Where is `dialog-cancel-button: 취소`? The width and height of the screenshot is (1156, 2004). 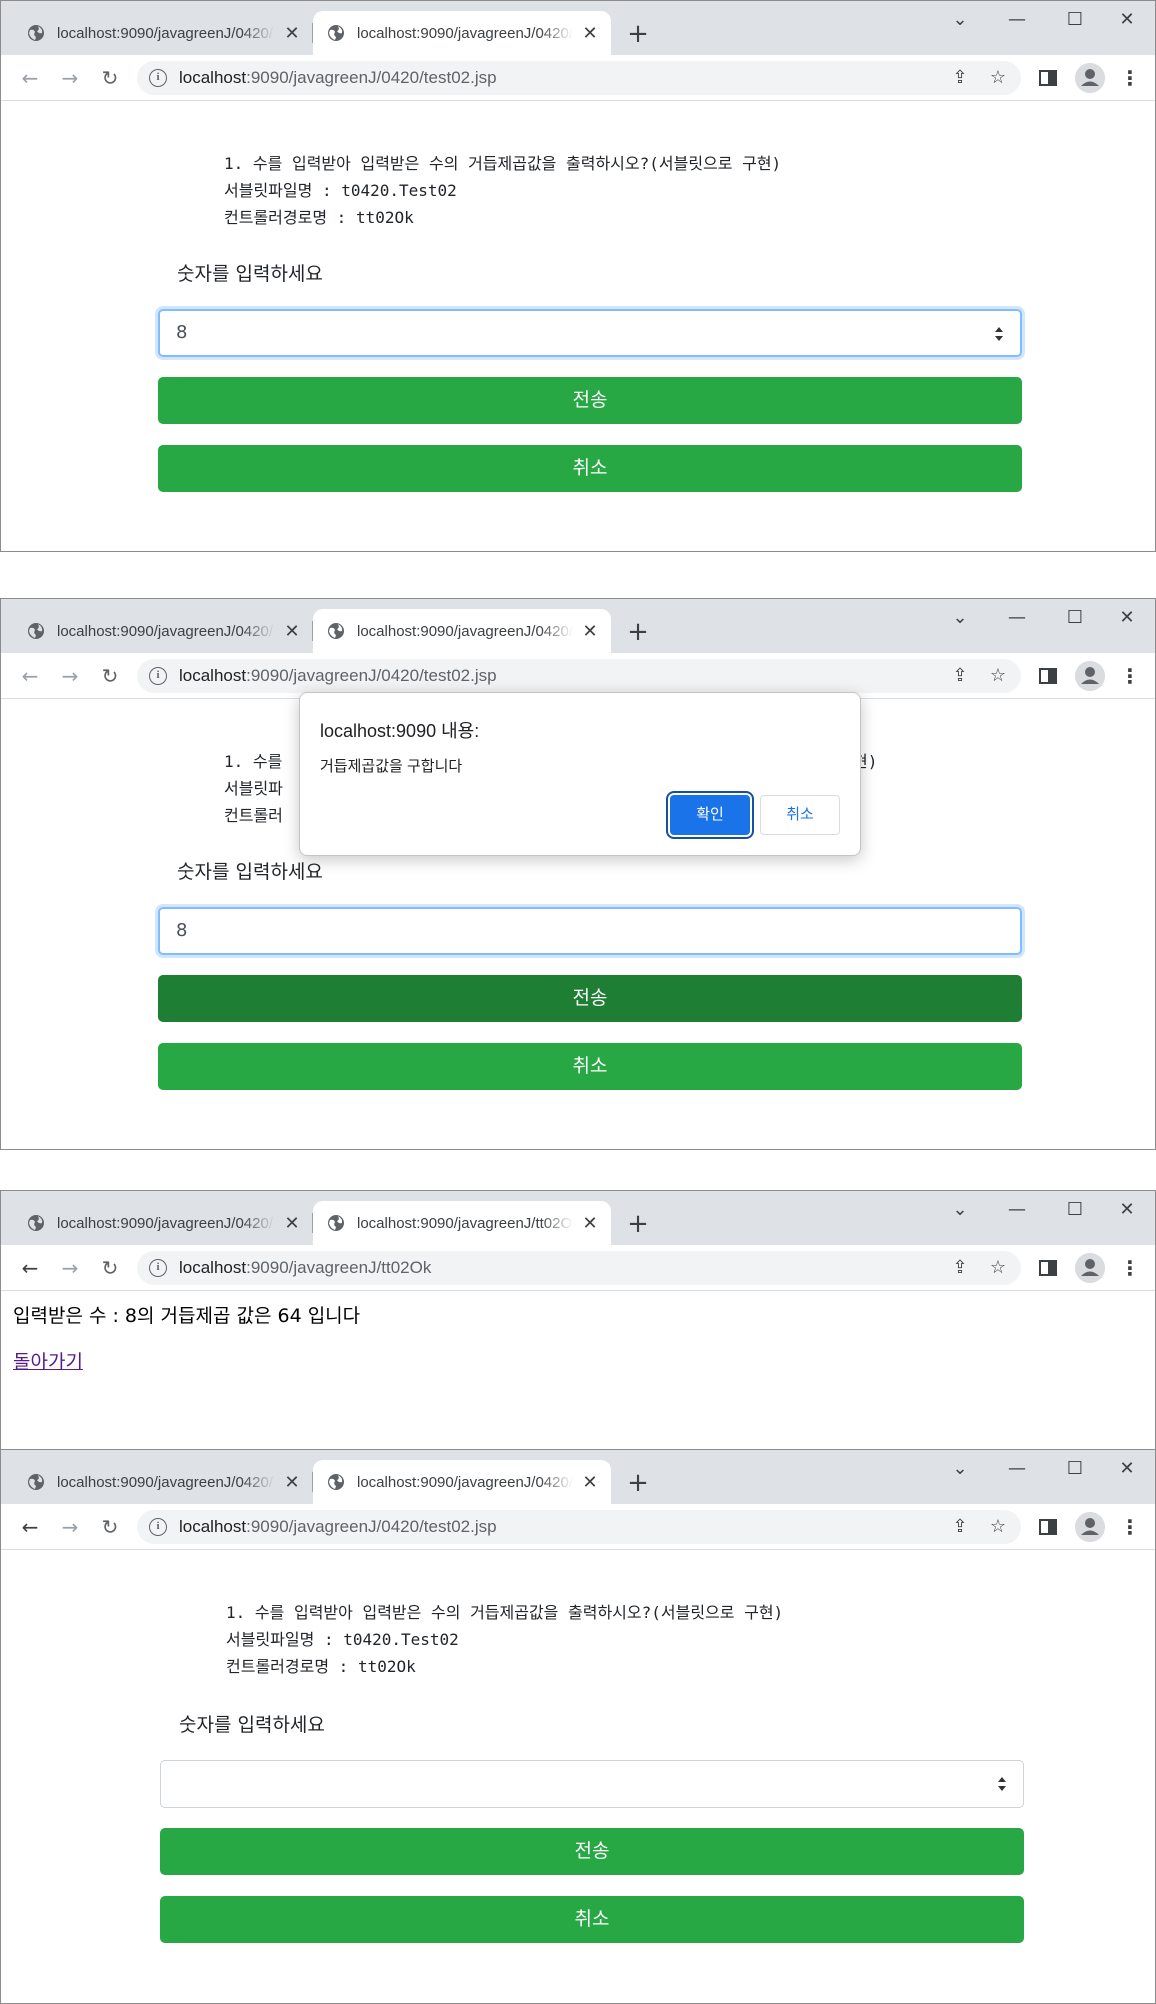 dialog-cancel-button: 취소 is located at coordinates (800, 815).